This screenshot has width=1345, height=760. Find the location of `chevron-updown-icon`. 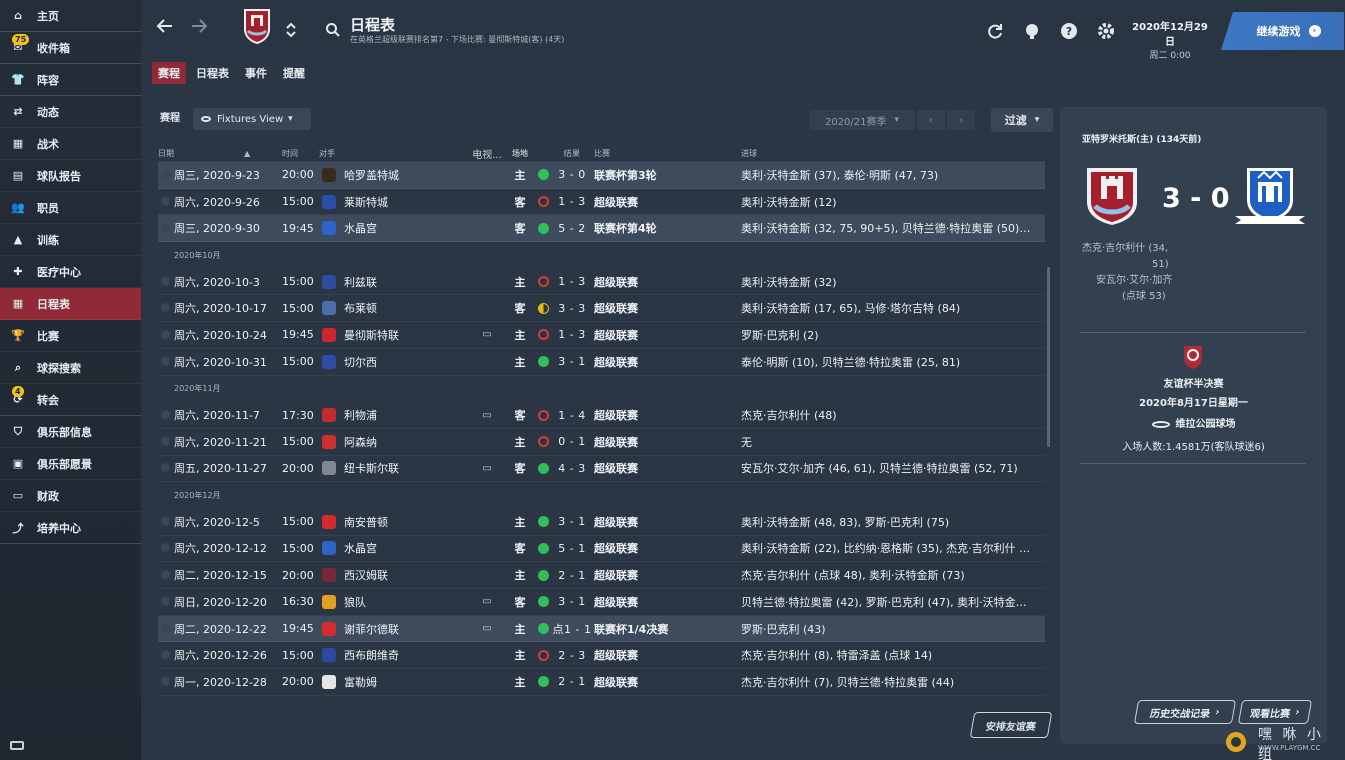

chevron-updown-icon is located at coordinates (291, 32).